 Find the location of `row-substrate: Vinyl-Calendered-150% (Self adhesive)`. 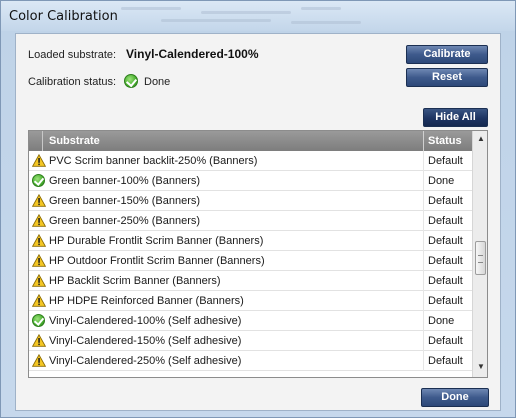

row-substrate: Vinyl-Calendered-150% (Self adhesive) is located at coordinates (145, 341).